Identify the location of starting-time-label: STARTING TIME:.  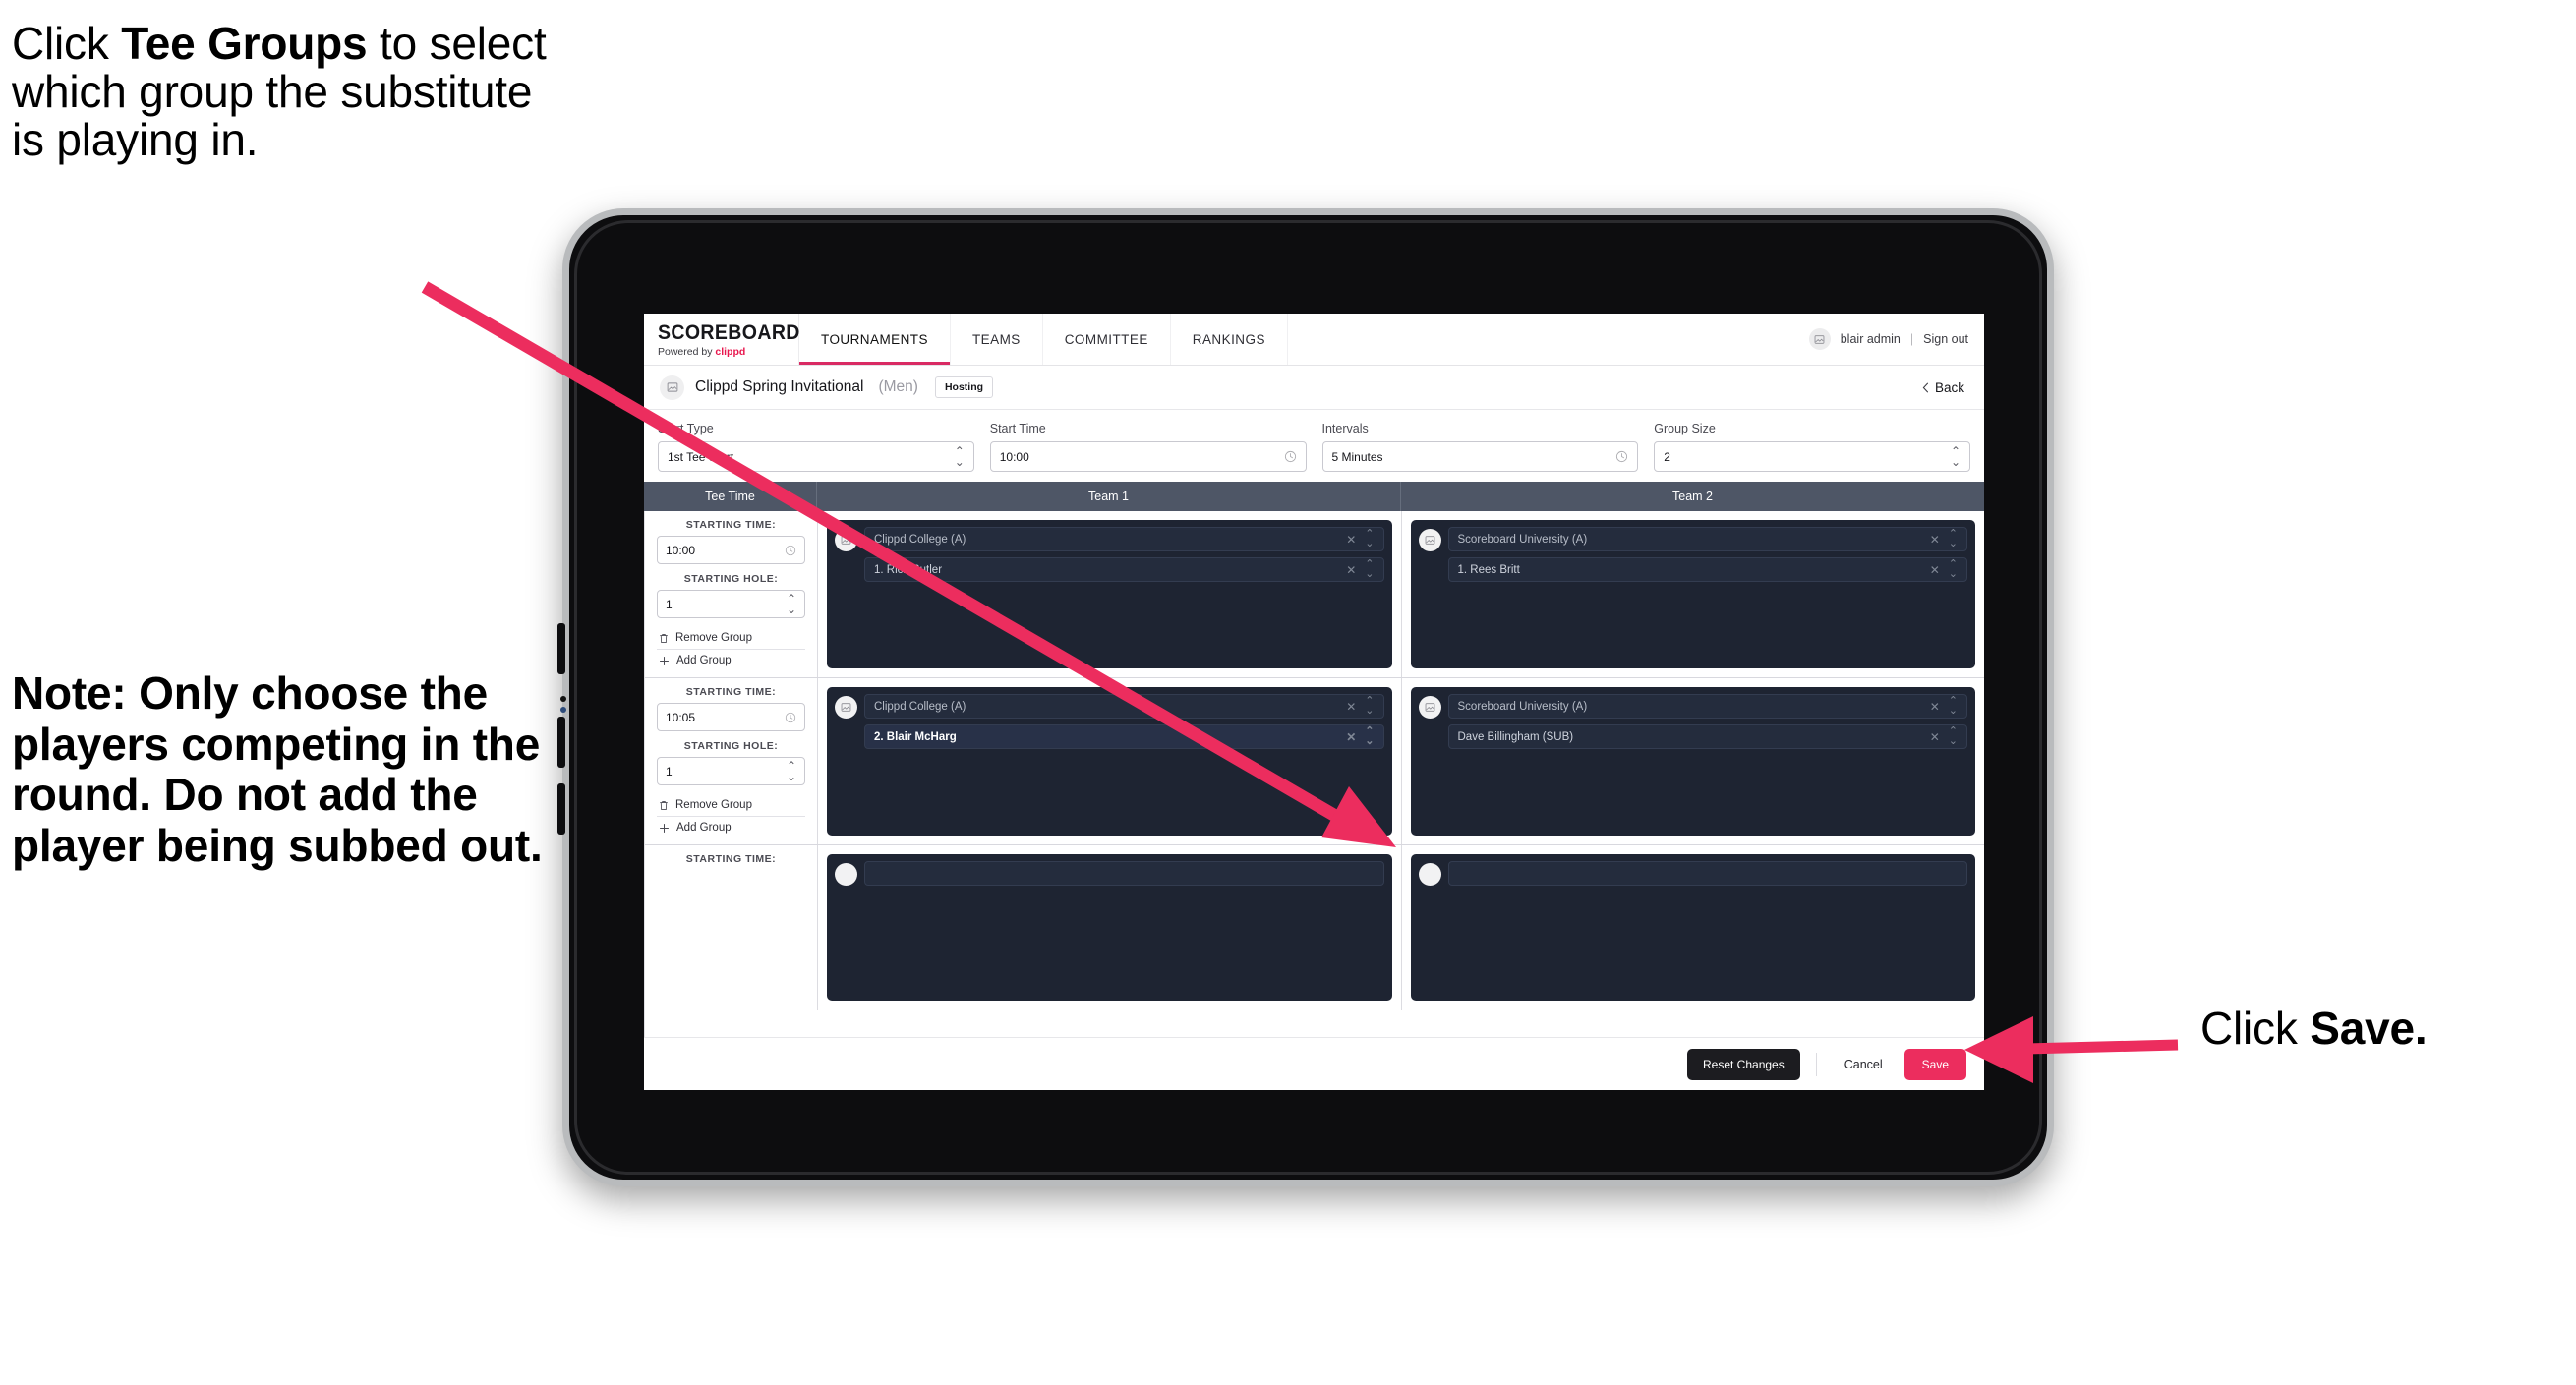
(731, 859).